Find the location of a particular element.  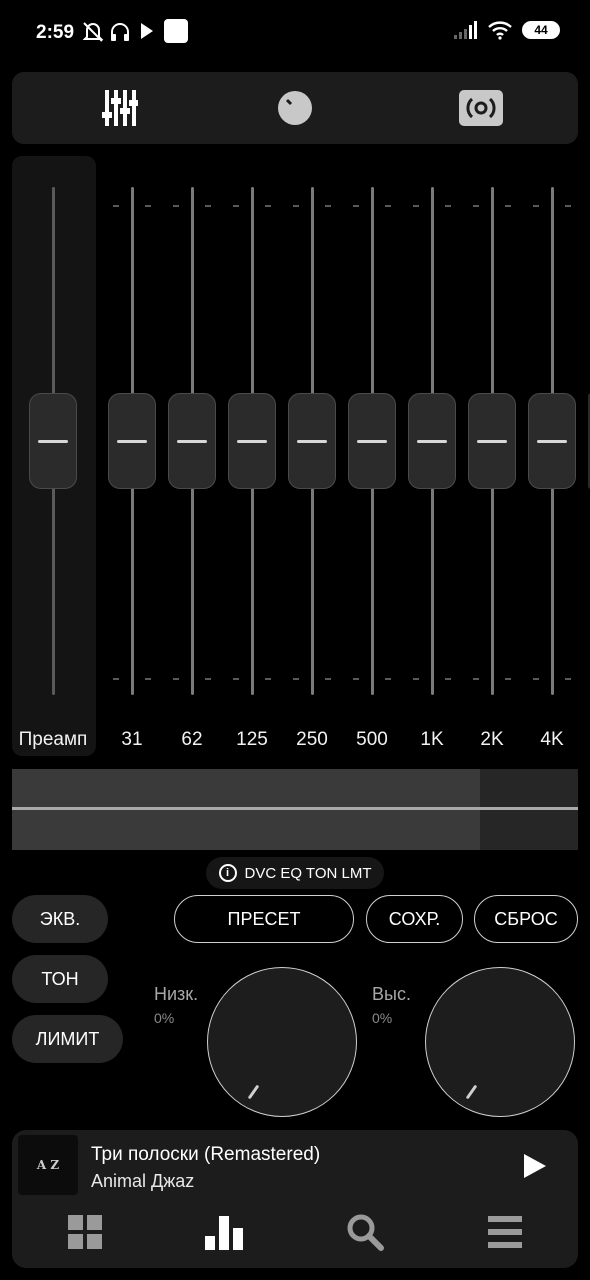

eq-toggle-button: ЭКВ. is located at coordinates (60, 919).